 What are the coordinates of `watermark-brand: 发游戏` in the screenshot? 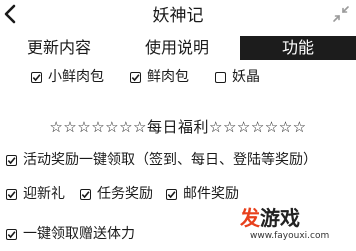 It's located at (270, 218).